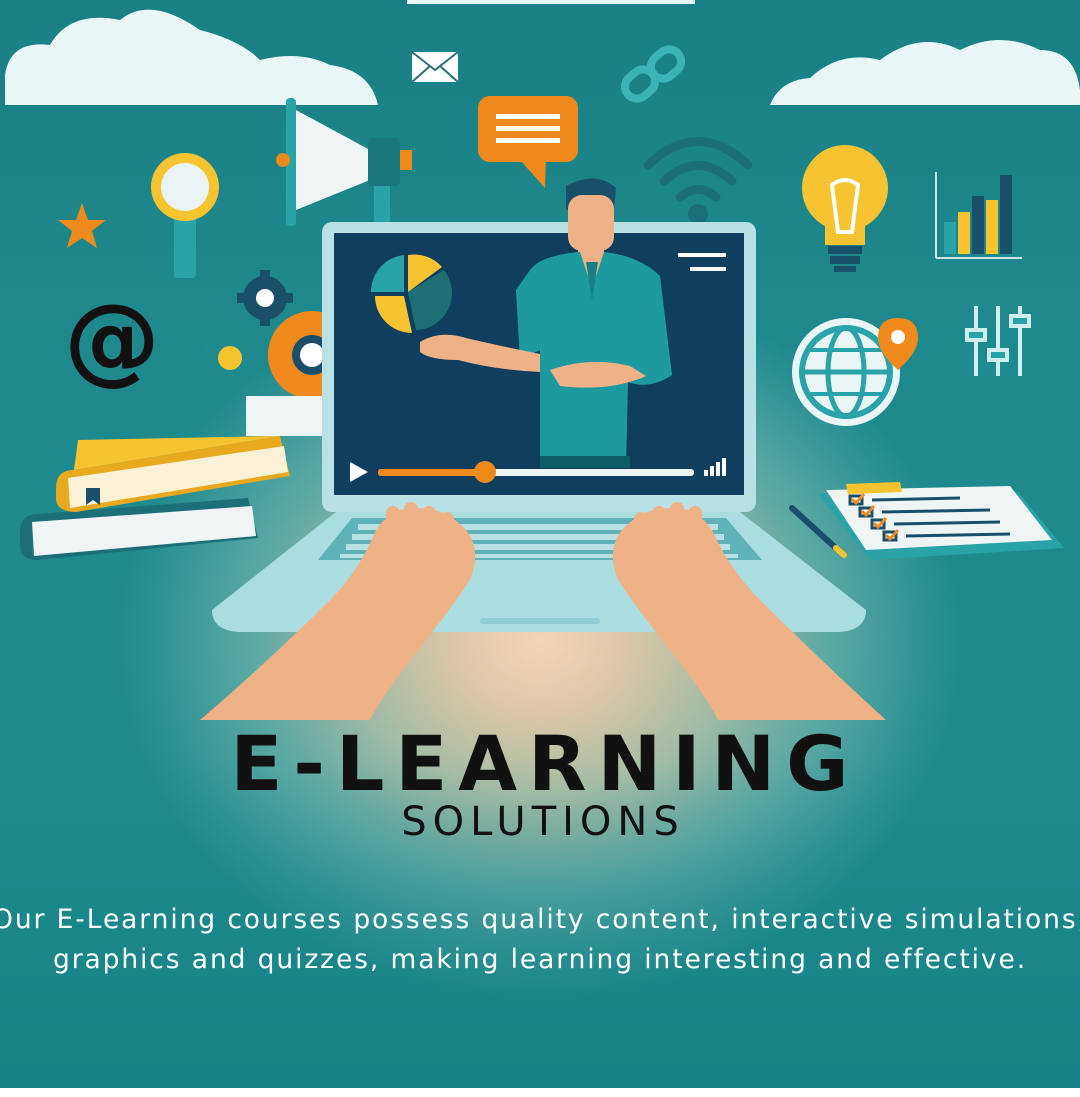 Image resolution: width=1080 pixels, height=1097 pixels. I want to click on books-icon, so click(155, 498).